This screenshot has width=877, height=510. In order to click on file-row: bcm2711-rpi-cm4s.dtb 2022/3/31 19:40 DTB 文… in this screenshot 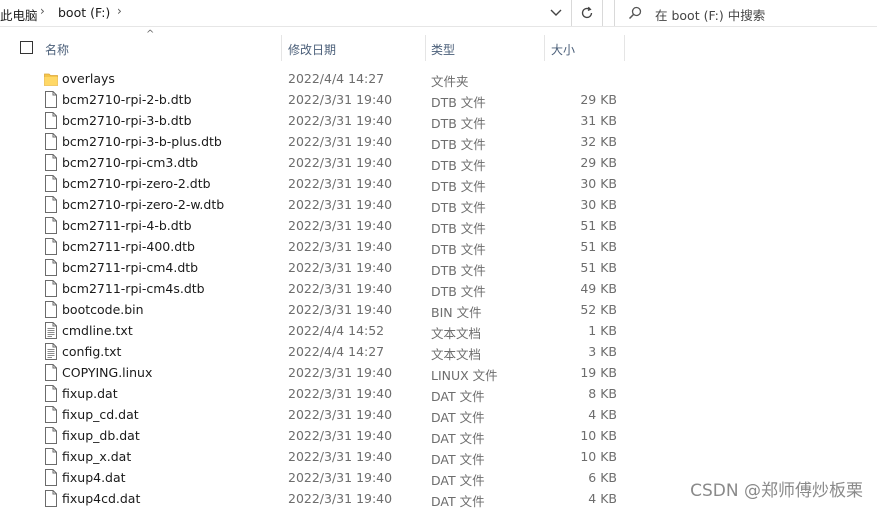, I will do `click(438, 288)`.